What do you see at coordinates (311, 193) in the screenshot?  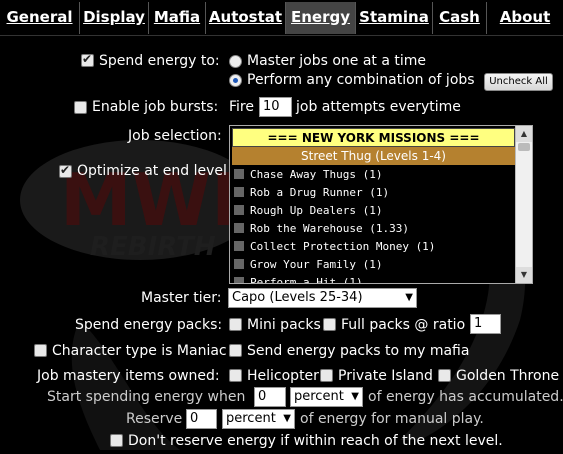 I see `job-list-item: Rob a Drug Runner (1)` at bounding box center [311, 193].